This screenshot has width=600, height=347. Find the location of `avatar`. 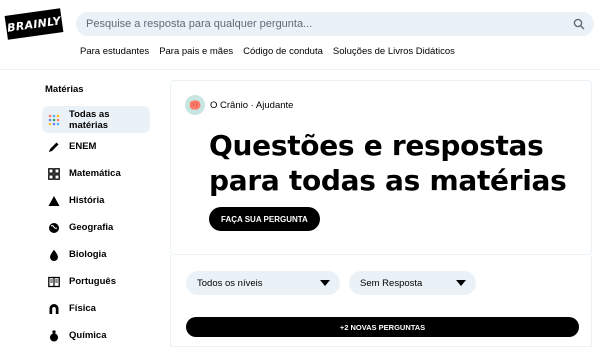

avatar is located at coordinates (195, 105).